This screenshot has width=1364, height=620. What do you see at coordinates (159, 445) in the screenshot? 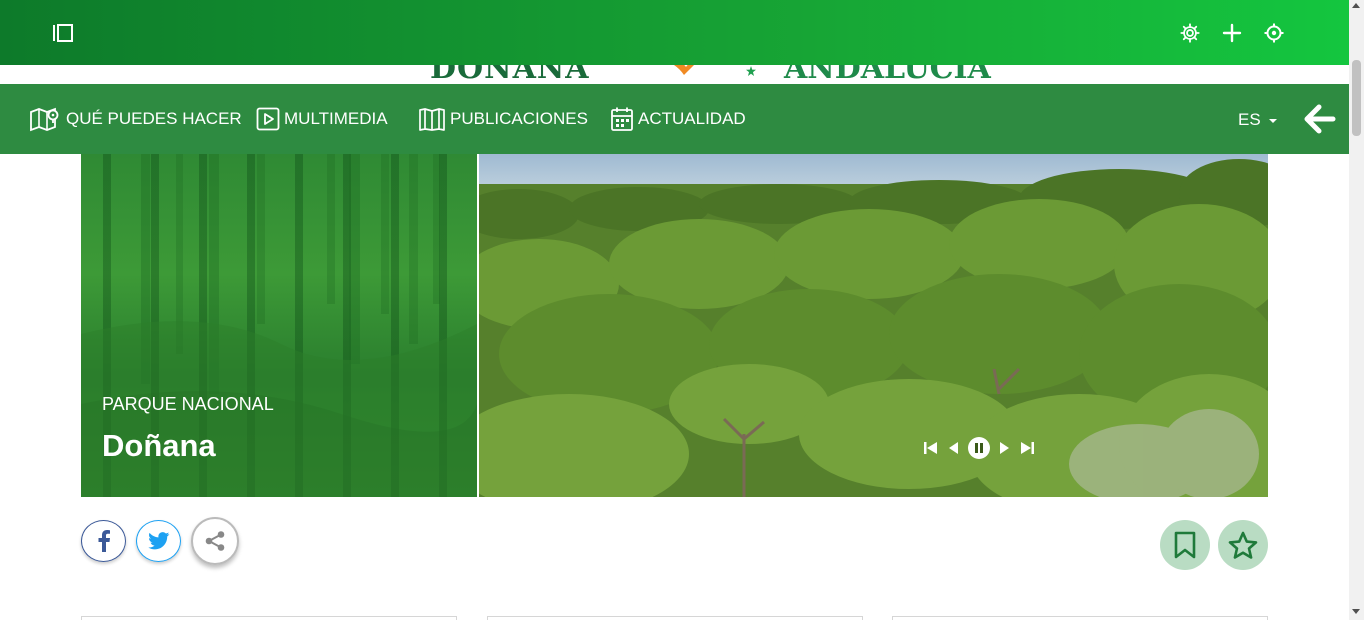
I see `hero-title: Doñana` at bounding box center [159, 445].